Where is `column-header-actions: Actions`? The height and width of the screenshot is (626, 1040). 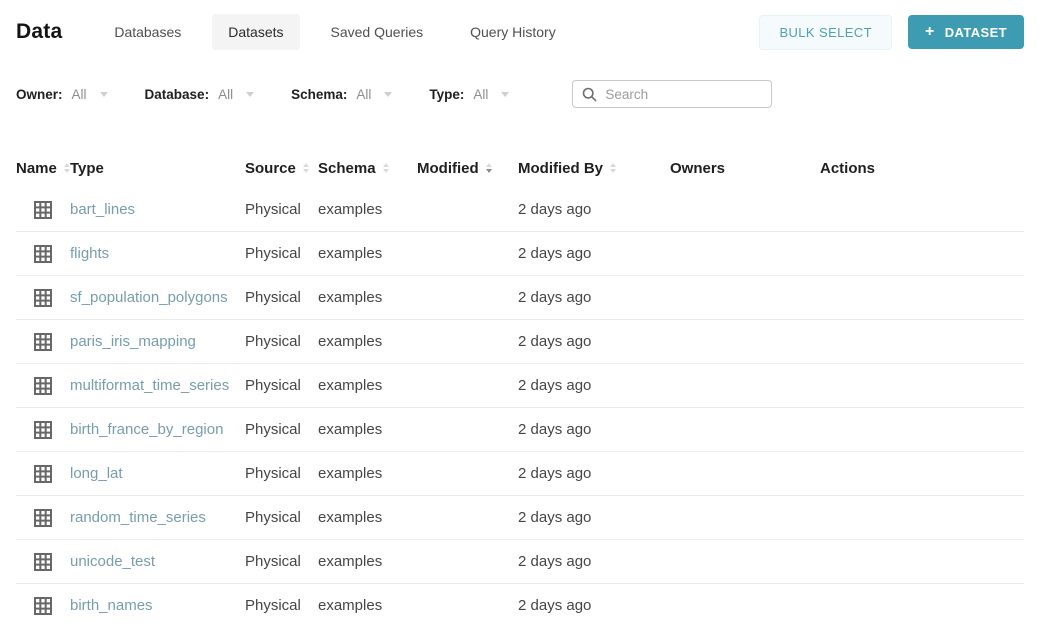 column-header-actions: Actions is located at coordinates (870, 168).